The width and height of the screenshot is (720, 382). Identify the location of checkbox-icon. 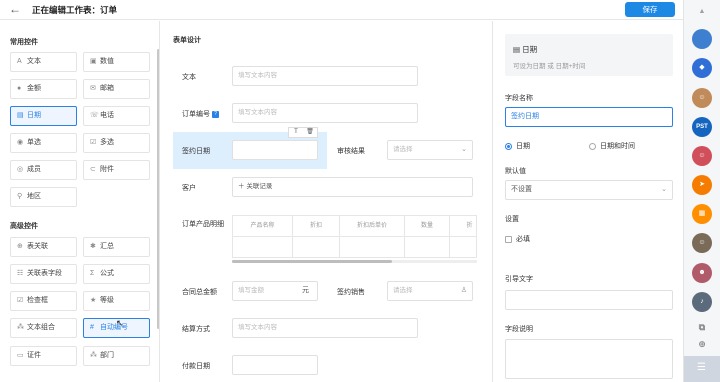
(508, 239).